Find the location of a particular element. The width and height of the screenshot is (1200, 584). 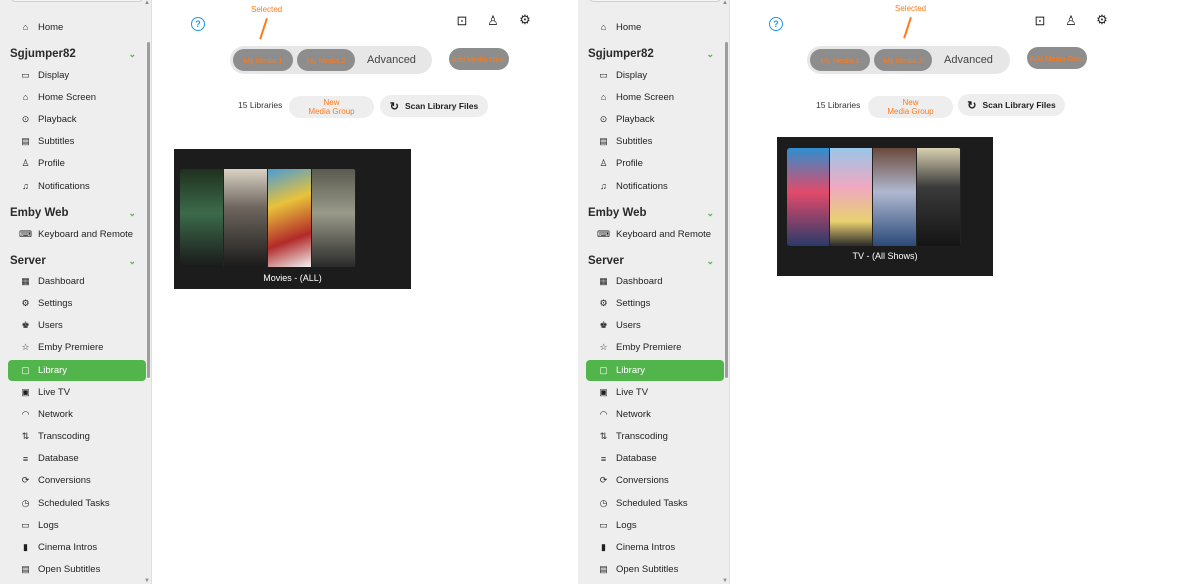

chevron-down-icon: ⌄ is located at coordinates (710, 212).